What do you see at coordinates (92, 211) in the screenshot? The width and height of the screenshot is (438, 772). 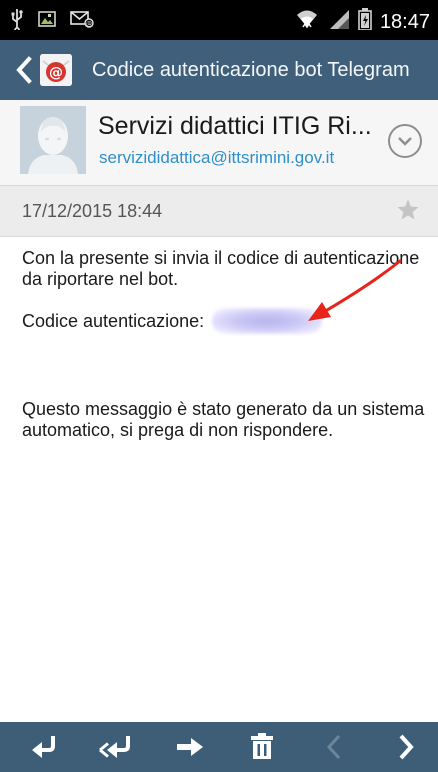 I see `received-date: 17/12/2015 18:44` at bounding box center [92, 211].